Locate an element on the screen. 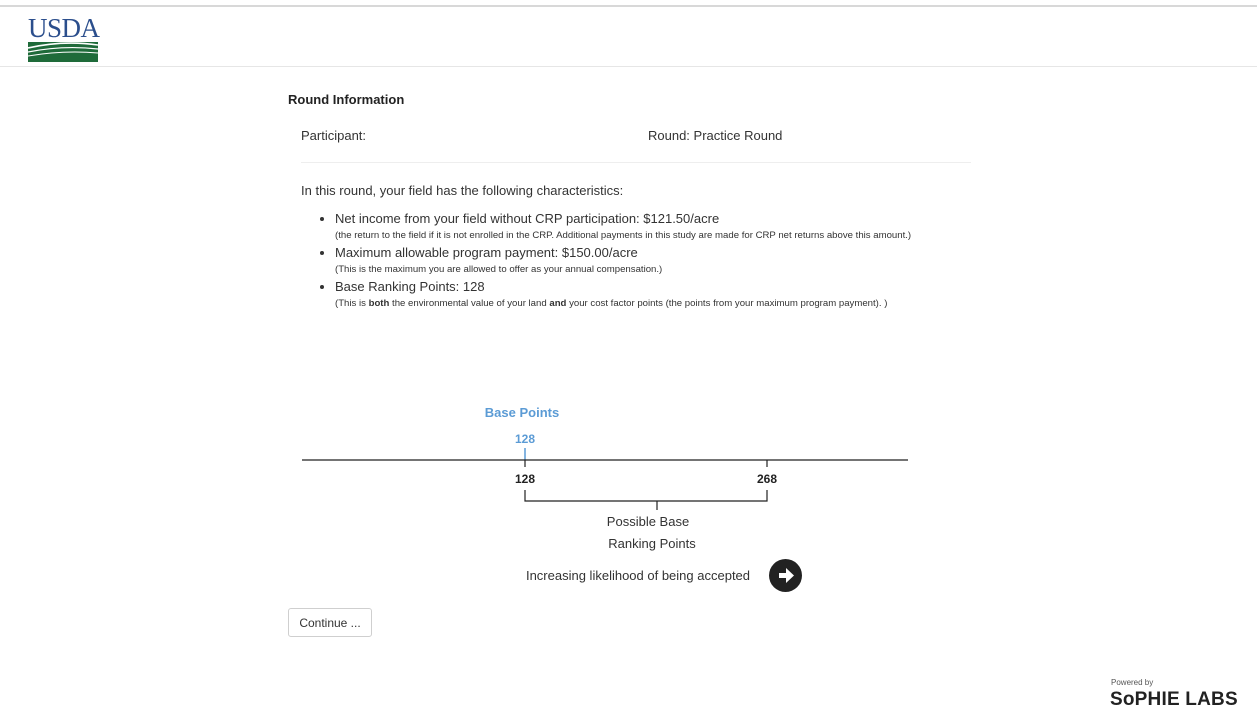 The width and height of the screenshot is (1257, 717). usda-logo: USDA is located at coordinates (64, 38).